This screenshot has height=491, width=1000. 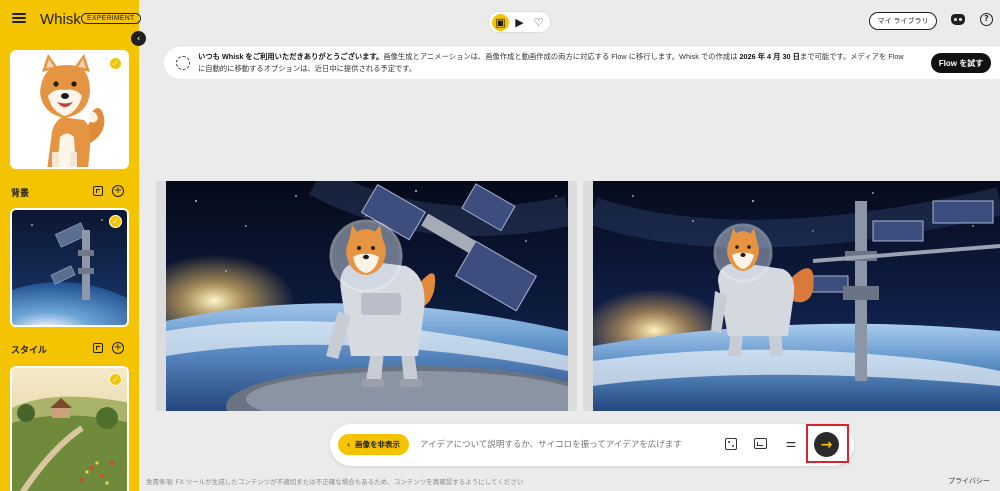 I want to click on flow-sparkle-icon, so click(x=183, y=63).